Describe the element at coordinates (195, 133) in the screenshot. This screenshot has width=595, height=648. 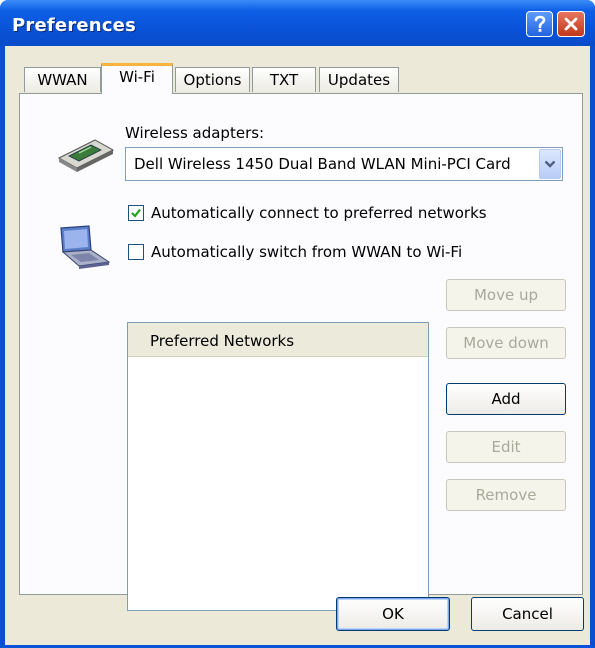
I see `wireless-adapters-label: Wireless adapters:` at that location.